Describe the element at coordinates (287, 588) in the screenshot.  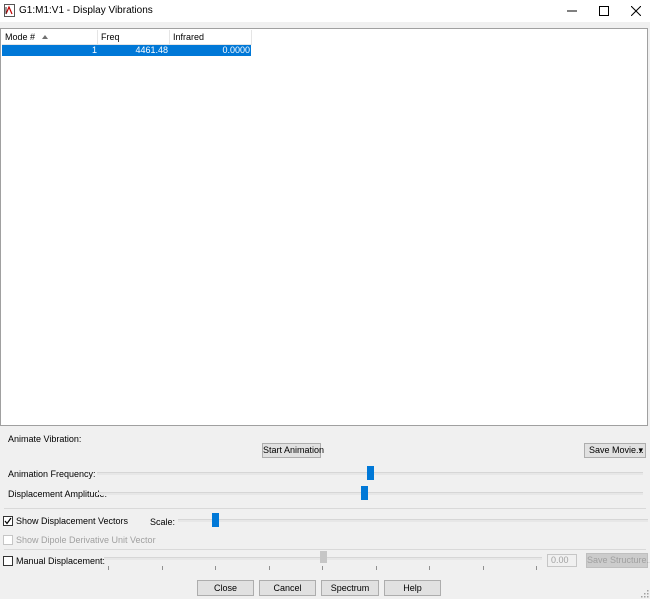
I see `cancel-button: Cancel` at that location.